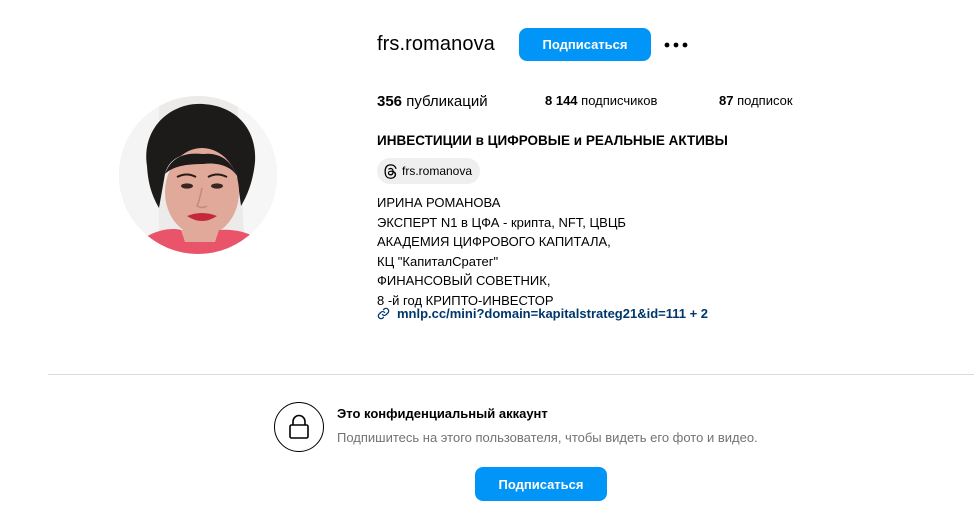 The width and height of the screenshot is (974, 510). Describe the element at coordinates (439, 202) in the screenshot. I see `bio-line: ИРИНА РОМАНОВА` at that location.